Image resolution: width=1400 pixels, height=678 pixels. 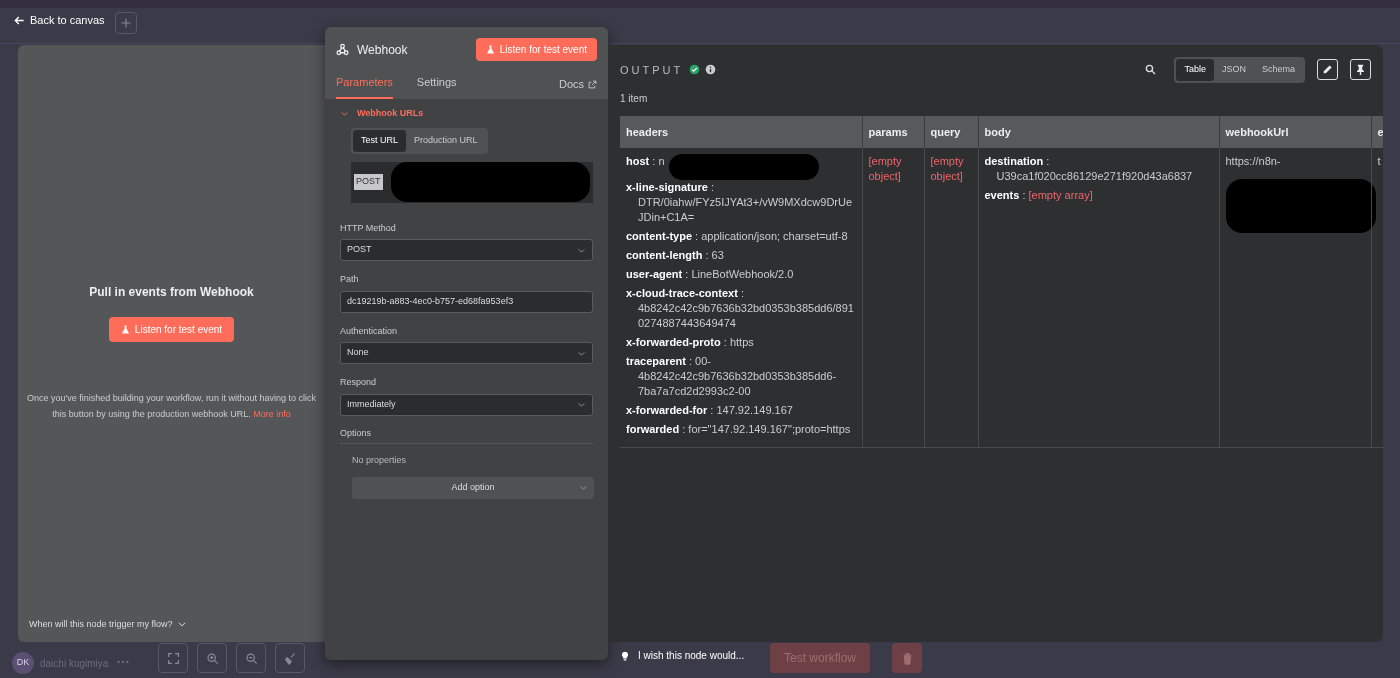 I want to click on table-entry: x-forwarded-for : 147.92.149.167, so click(x=710, y=410).